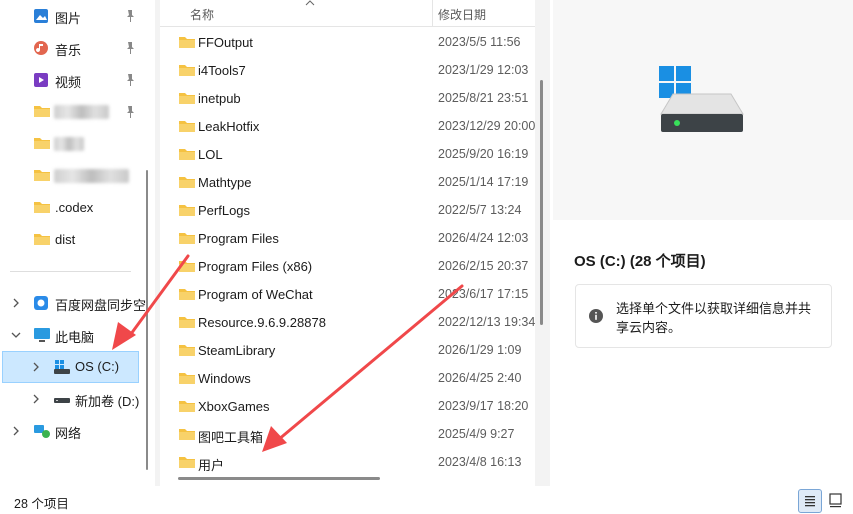  What do you see at coordinates (347, 98) in the screenshot?
I see `table-row: inetpub 2025/8/21 23:51` at bounding box center [347, 98].